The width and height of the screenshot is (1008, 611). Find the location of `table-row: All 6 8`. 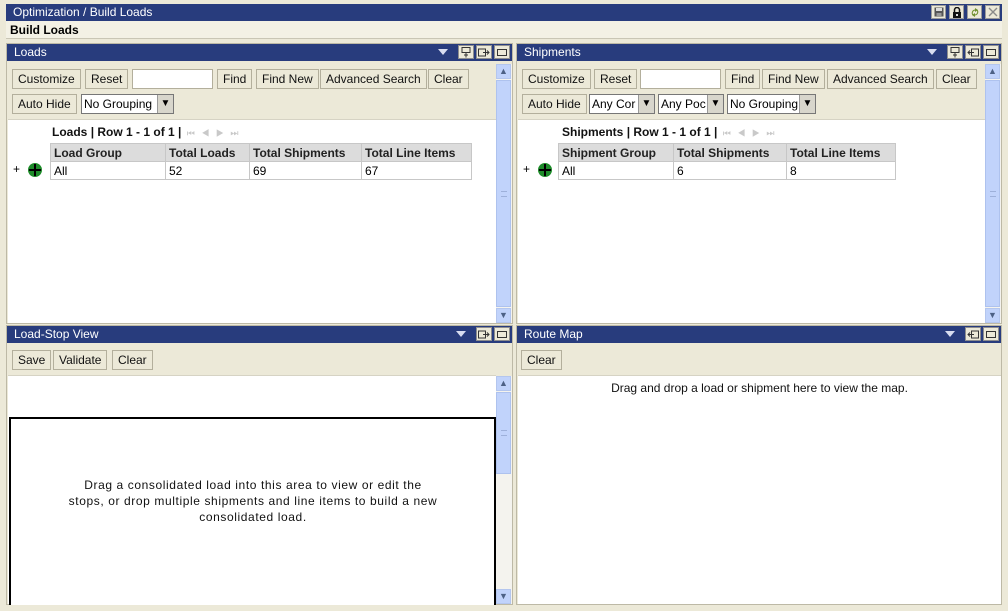

table-row: All 6 8 is located at coordinates (727, 170).